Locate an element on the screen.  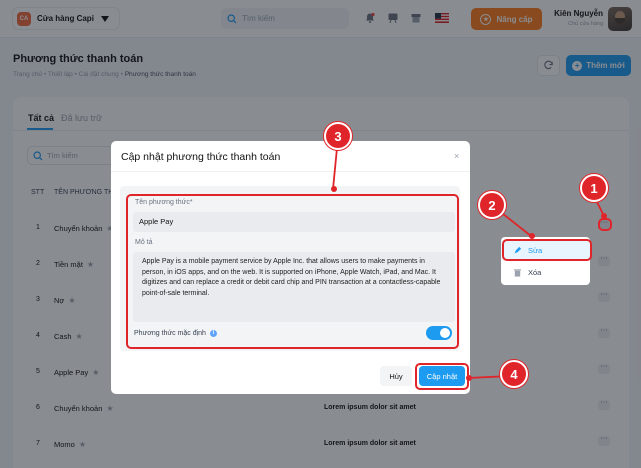
cancel-button: Hủy is located at coordinates (396, 376).